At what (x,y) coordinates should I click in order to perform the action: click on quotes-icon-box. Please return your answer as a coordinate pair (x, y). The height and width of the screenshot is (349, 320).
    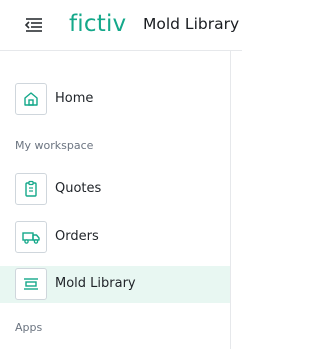
    Looking at the image, I should click on (31, 189).